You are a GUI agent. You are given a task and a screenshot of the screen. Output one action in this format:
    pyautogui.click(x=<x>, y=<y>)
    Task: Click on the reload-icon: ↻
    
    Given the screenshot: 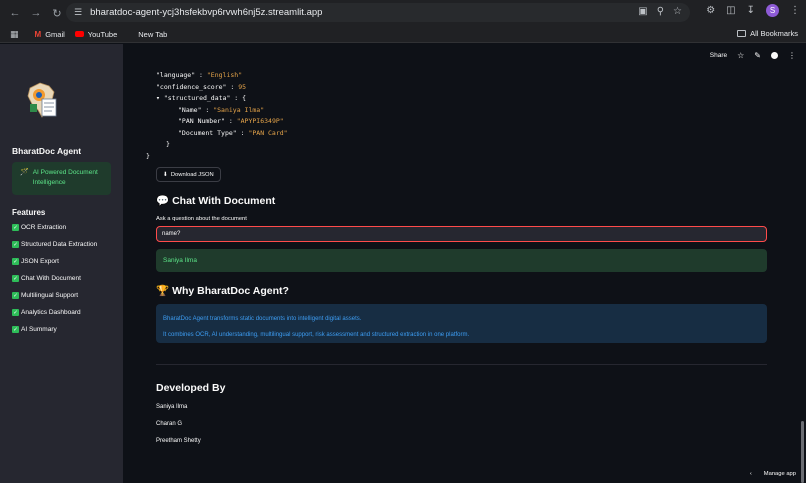 What is the action you would take?
    pyautogui.click(x=57, y=13)
    